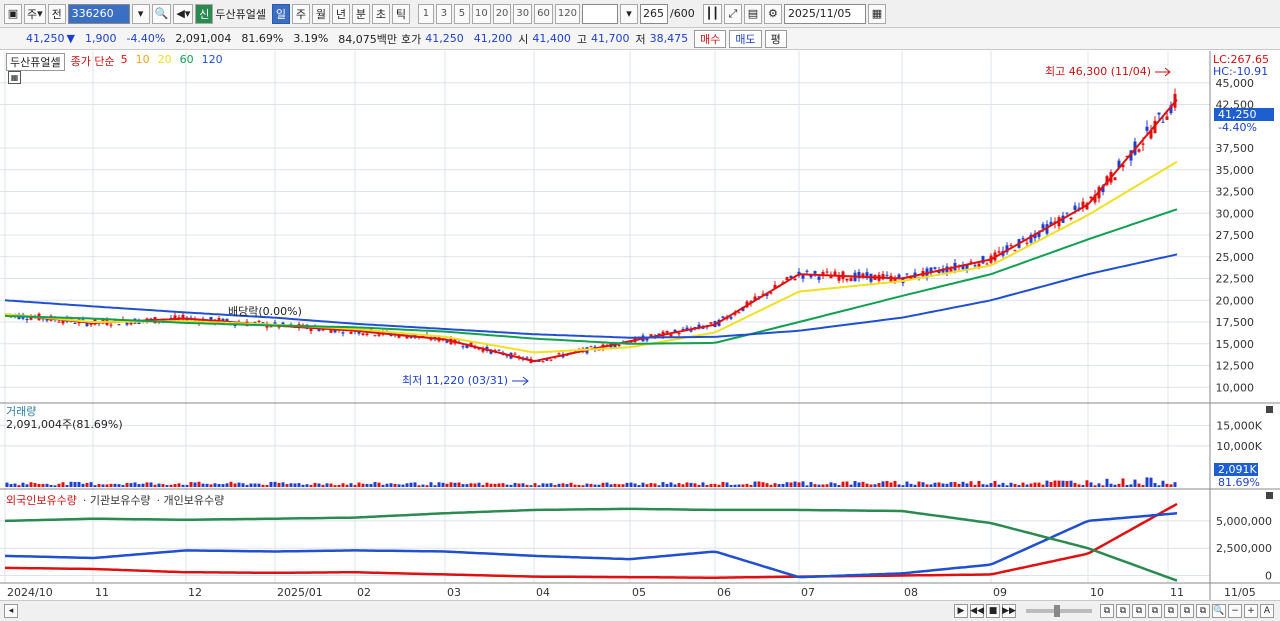  What do you see at coordinates (977, 611) in the screenshot?
I see `rewind-icon: ◀◀` at bounding box center [977, 611].